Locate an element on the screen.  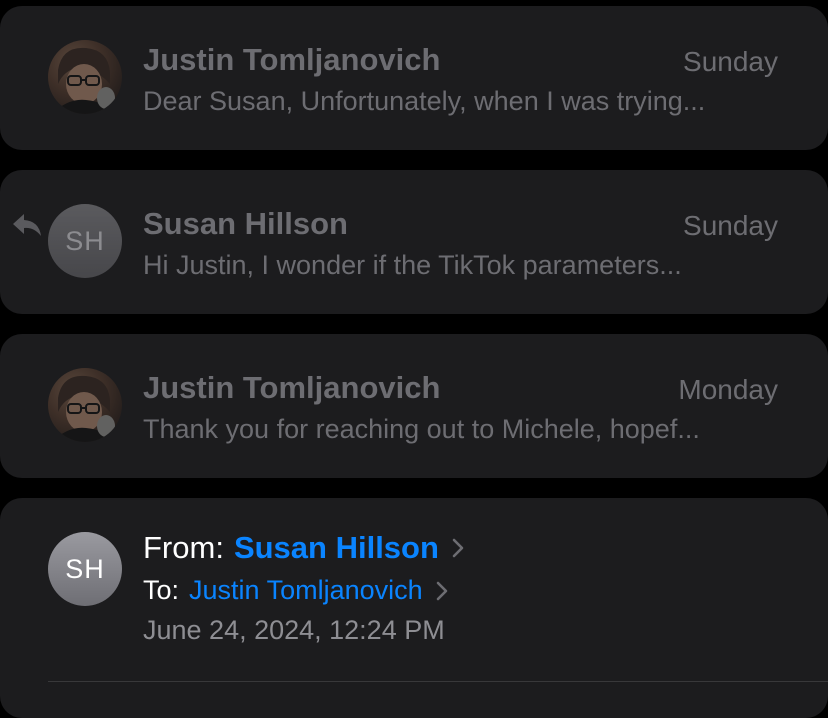
divider is located at coordinates (438, 681).